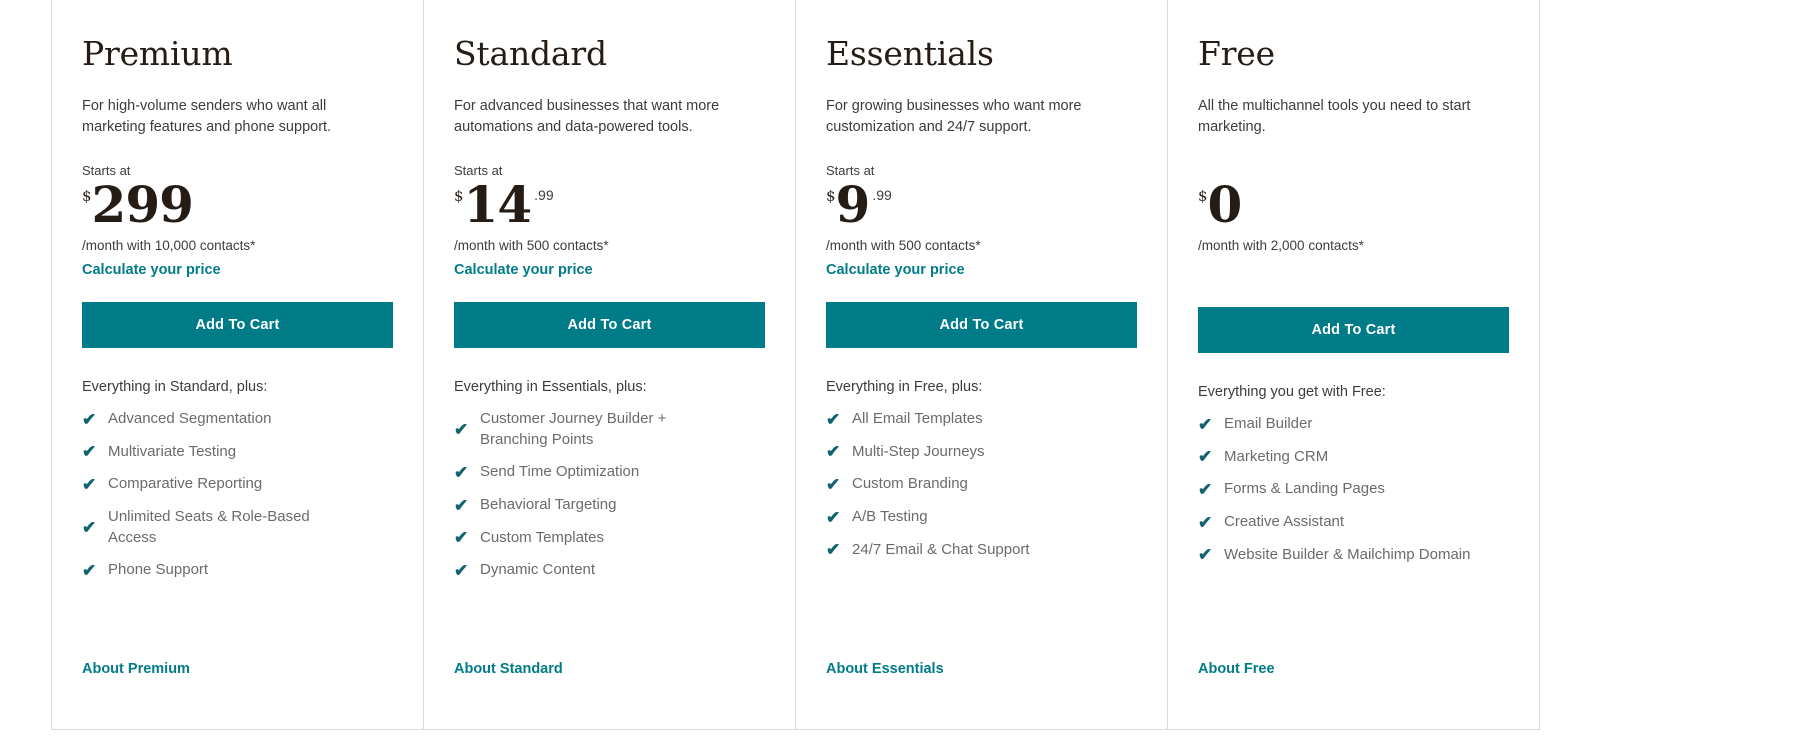  I want to click on plan-name: Essentials, so click(910, 53).